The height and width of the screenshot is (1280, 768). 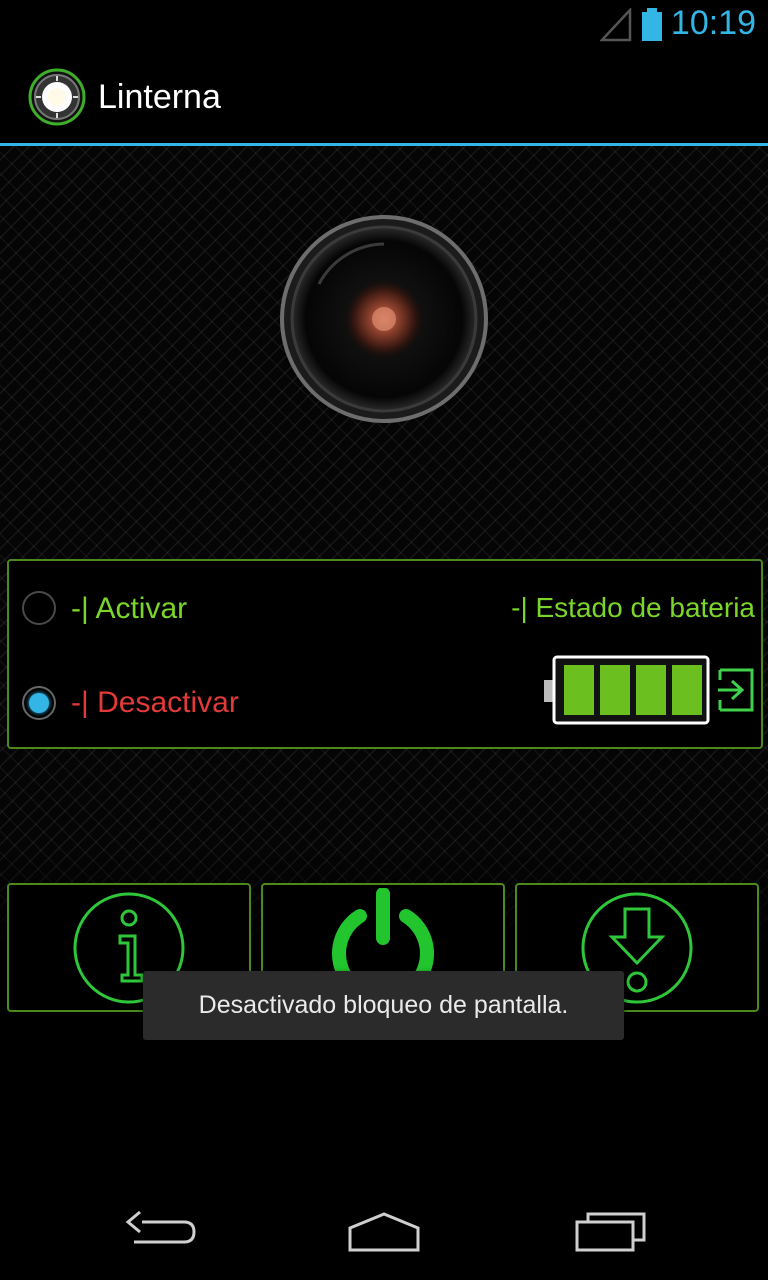 What do you see at coordinates (650, 693) in the screenshot?
I see `battery-level-icon` at bounding box center [650, 693].